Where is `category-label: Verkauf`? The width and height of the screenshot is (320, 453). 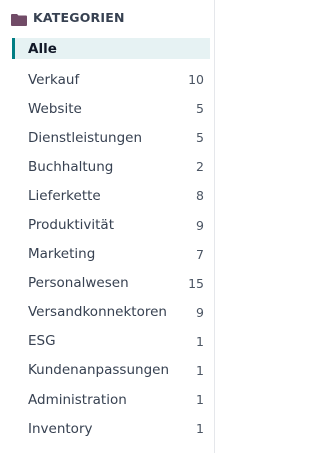
category-label: Verkauf is located at coordinates (54, 79).